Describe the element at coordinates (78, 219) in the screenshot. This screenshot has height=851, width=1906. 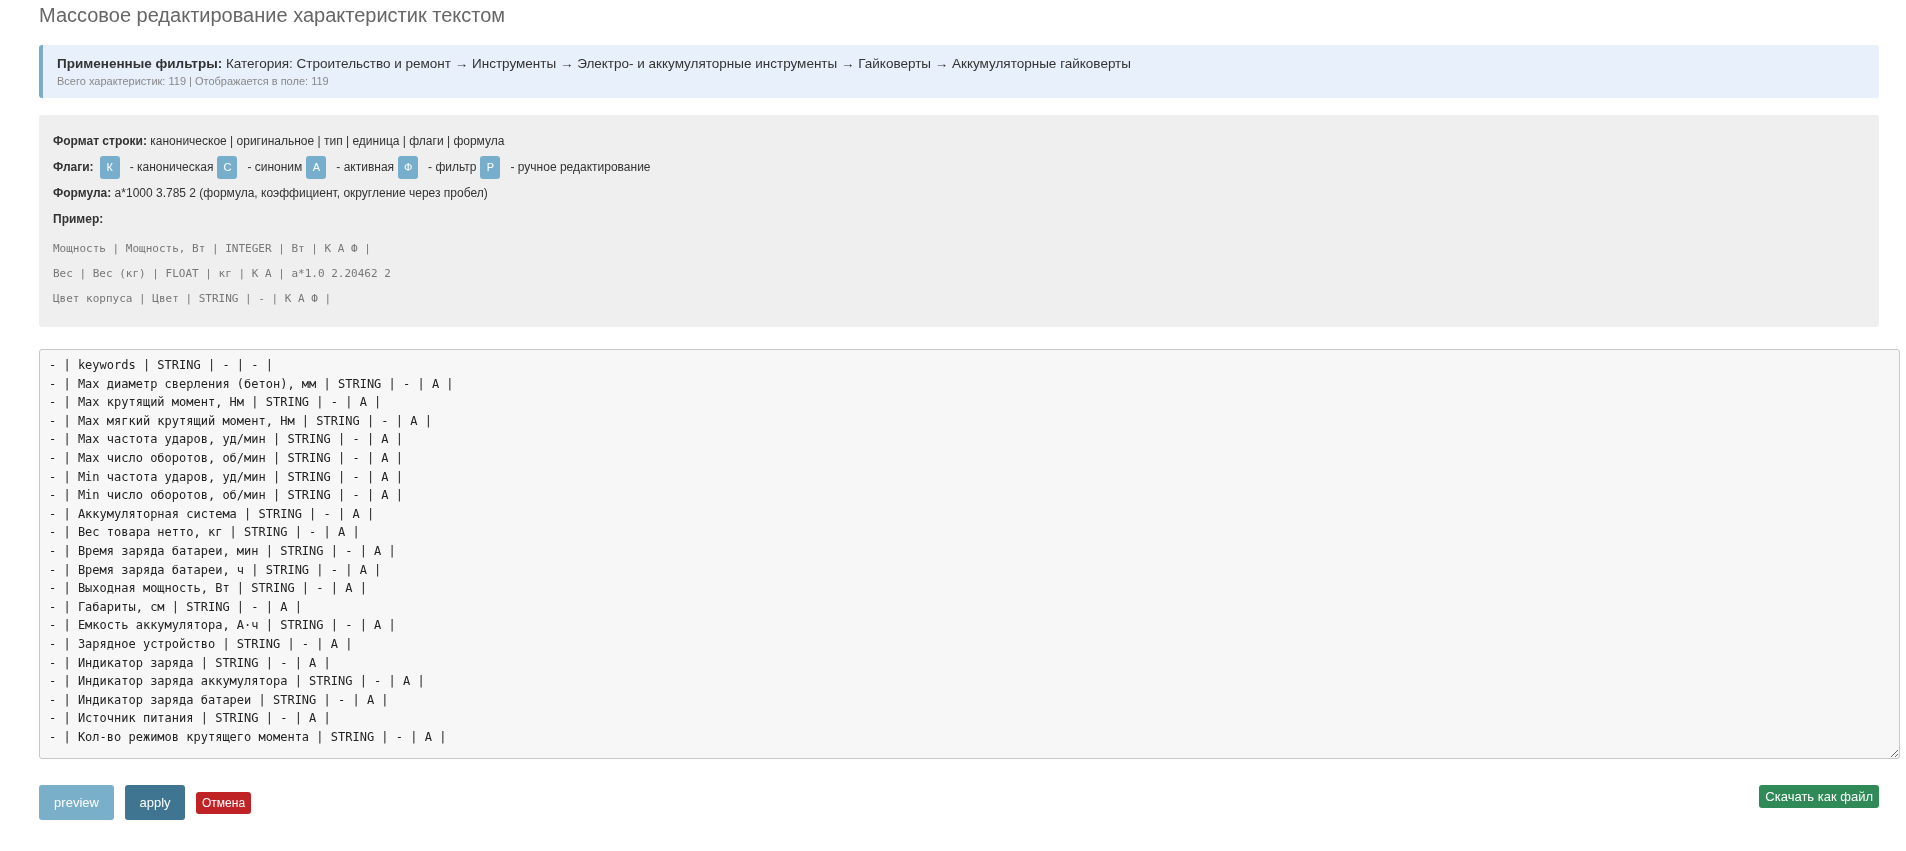
I see `example-label: Пример:` at that location.